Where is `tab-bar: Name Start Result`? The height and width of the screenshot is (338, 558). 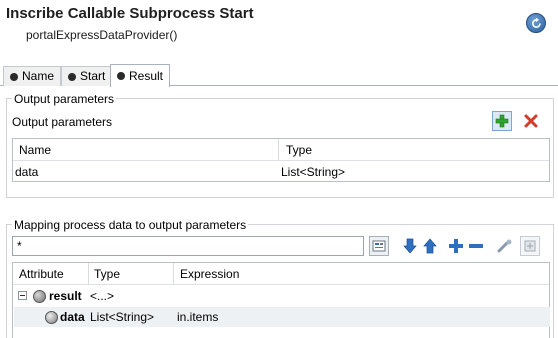
tab-bar: Name Start Result is located at coordinates (279, 75).